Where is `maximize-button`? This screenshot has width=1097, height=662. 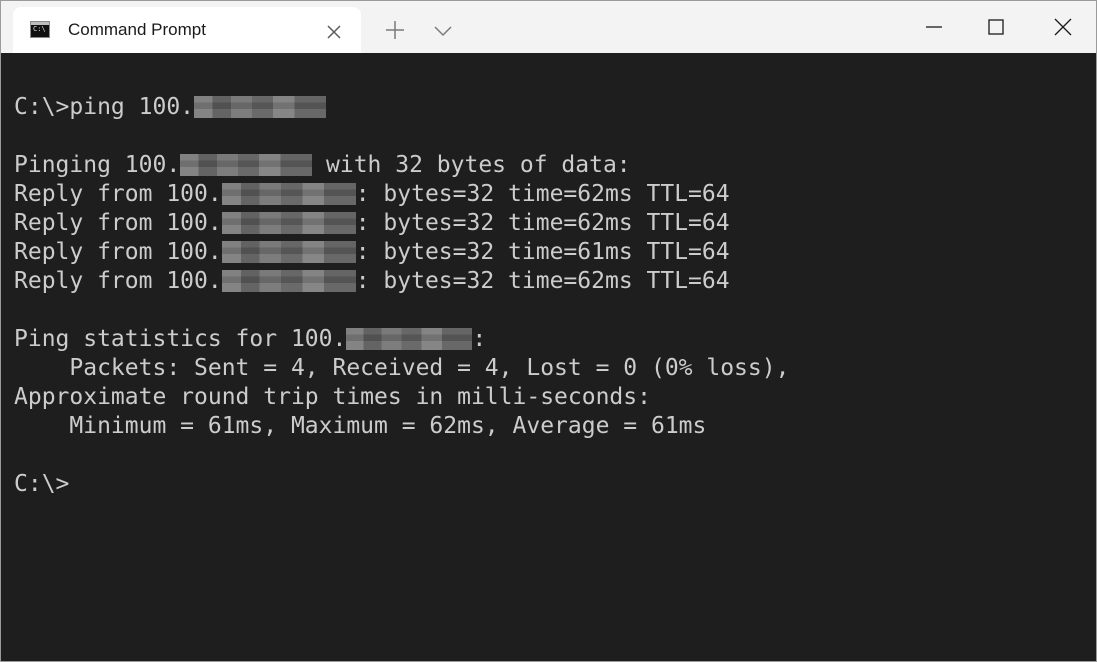 maximize-button is located at coordinates (996, 27).